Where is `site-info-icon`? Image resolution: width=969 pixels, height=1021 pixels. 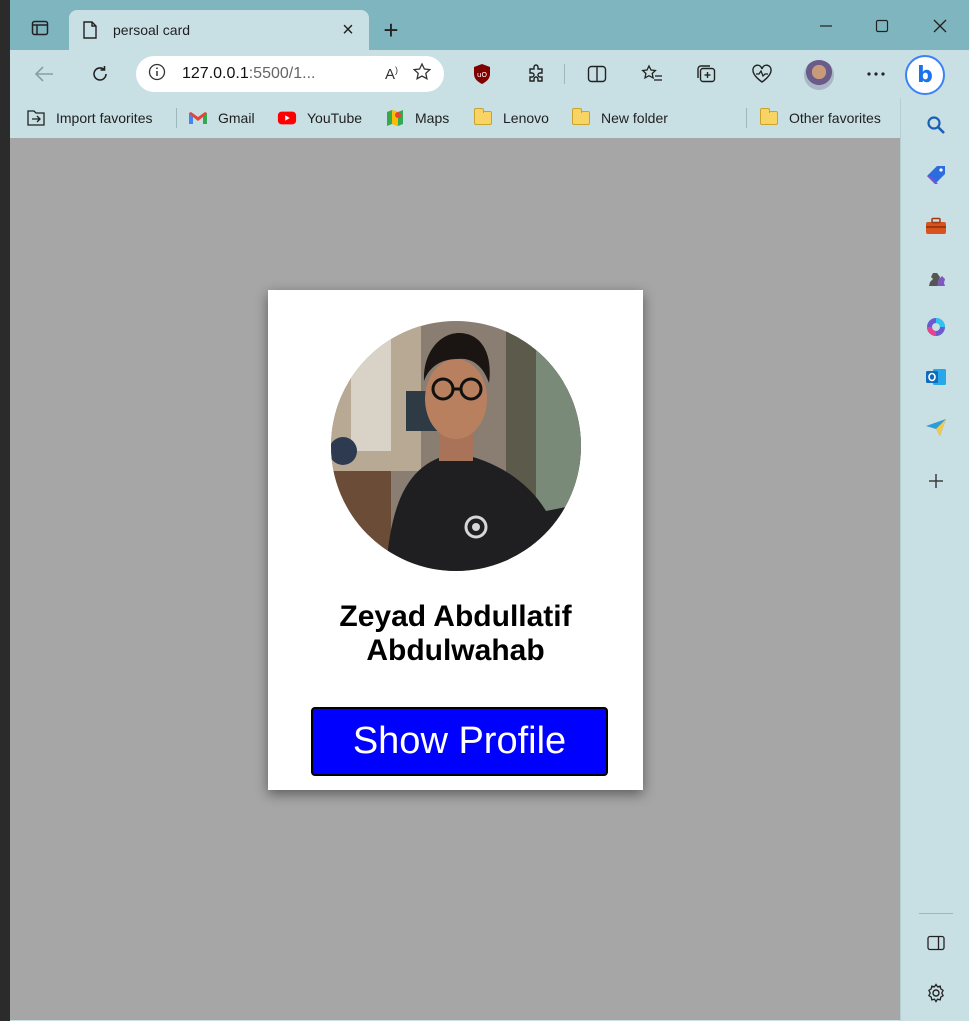
site-info-icon is located at coordinates (157, 74).